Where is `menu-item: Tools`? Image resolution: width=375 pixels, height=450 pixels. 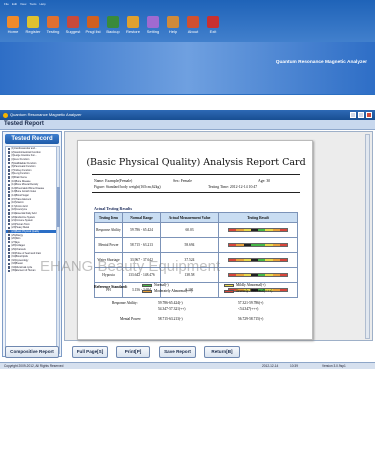 menu-item: Tools is located at coordinates (32, 6).